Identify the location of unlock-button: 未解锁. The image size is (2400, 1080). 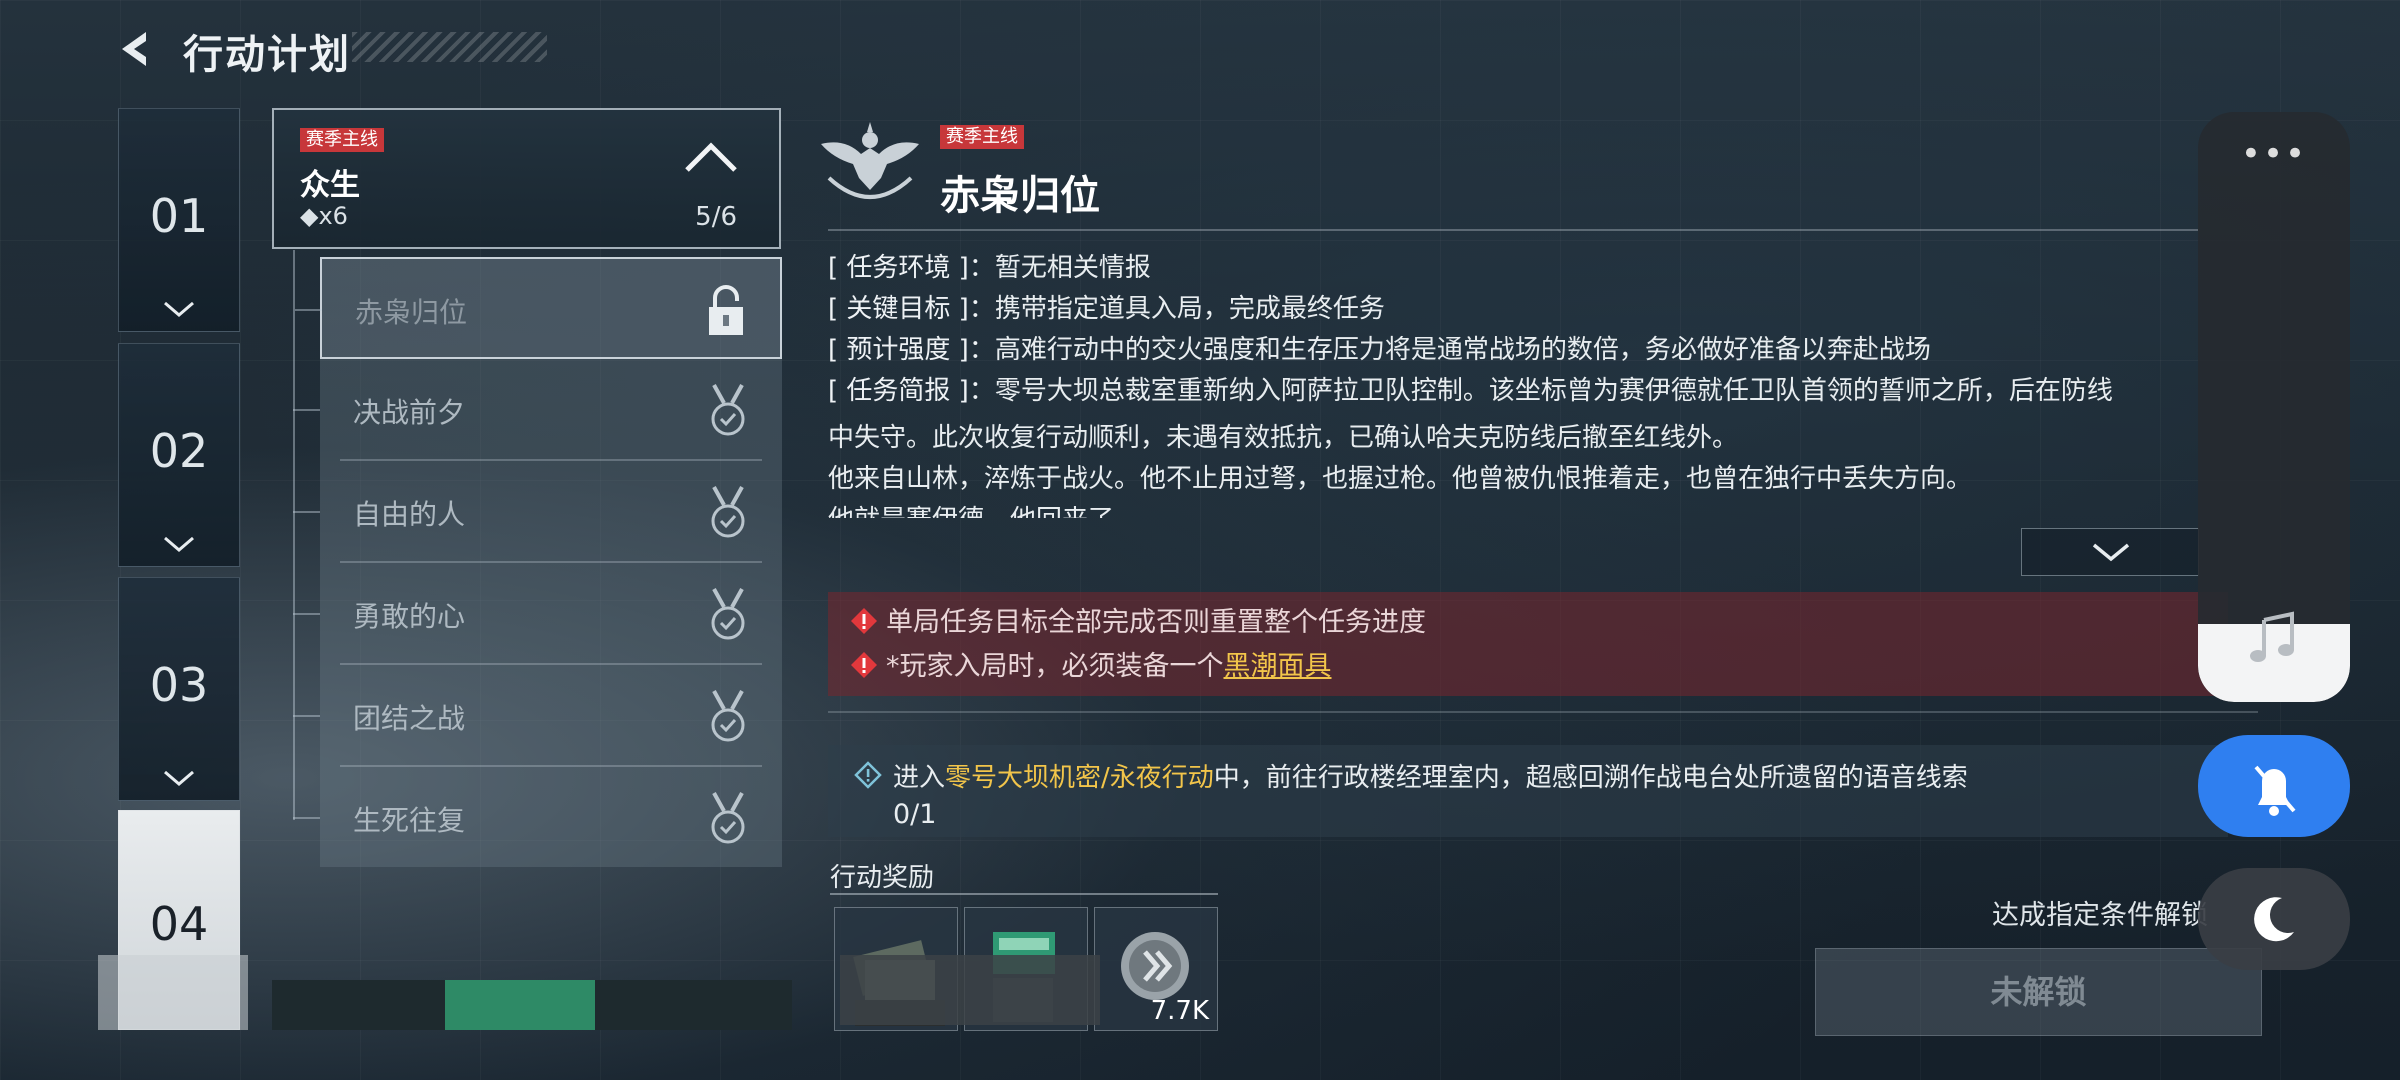
(2038, 992).